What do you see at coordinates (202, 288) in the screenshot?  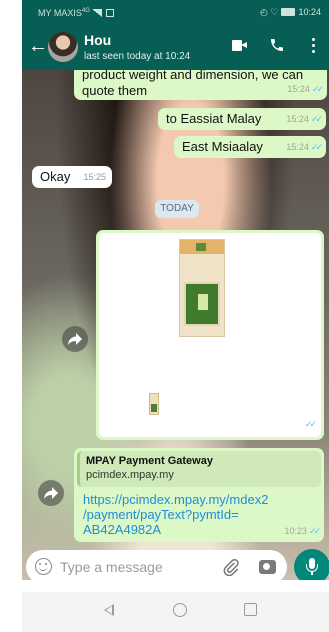 I see `product-box-image` at bounding box center [202, 288].